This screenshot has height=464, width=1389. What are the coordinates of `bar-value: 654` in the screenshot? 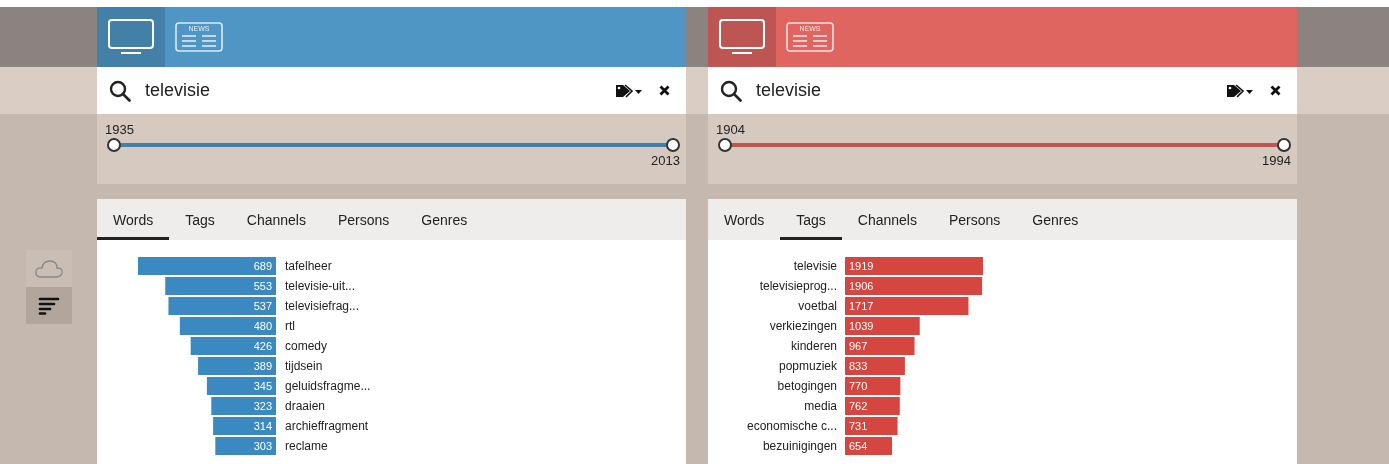 It's located at (858, 446).